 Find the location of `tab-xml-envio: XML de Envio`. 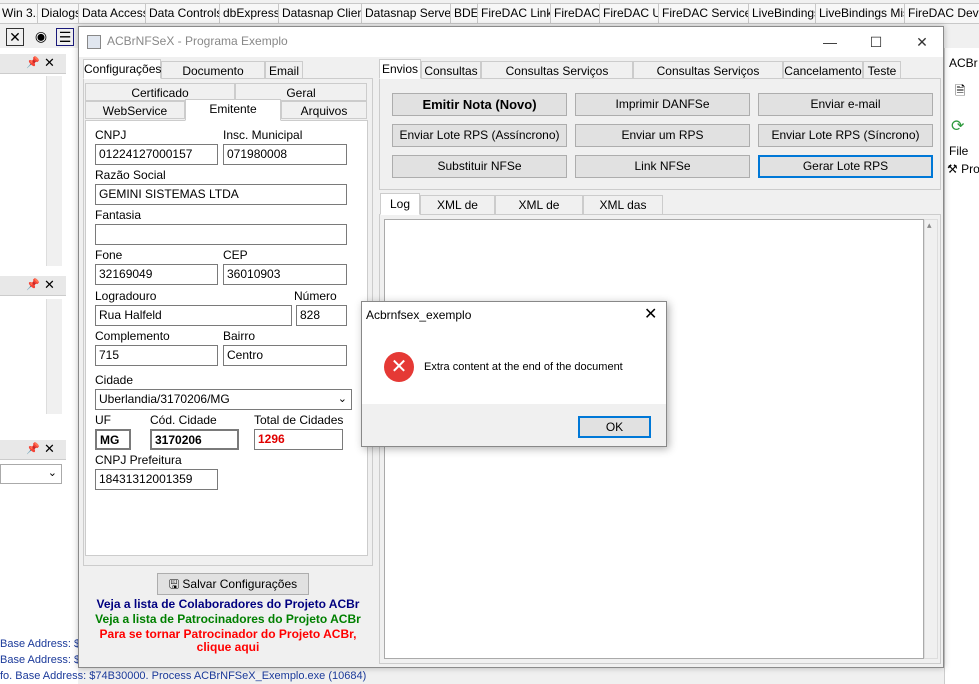

tab-xml-envio: XML de Envio is located at coordinates (457, 212).